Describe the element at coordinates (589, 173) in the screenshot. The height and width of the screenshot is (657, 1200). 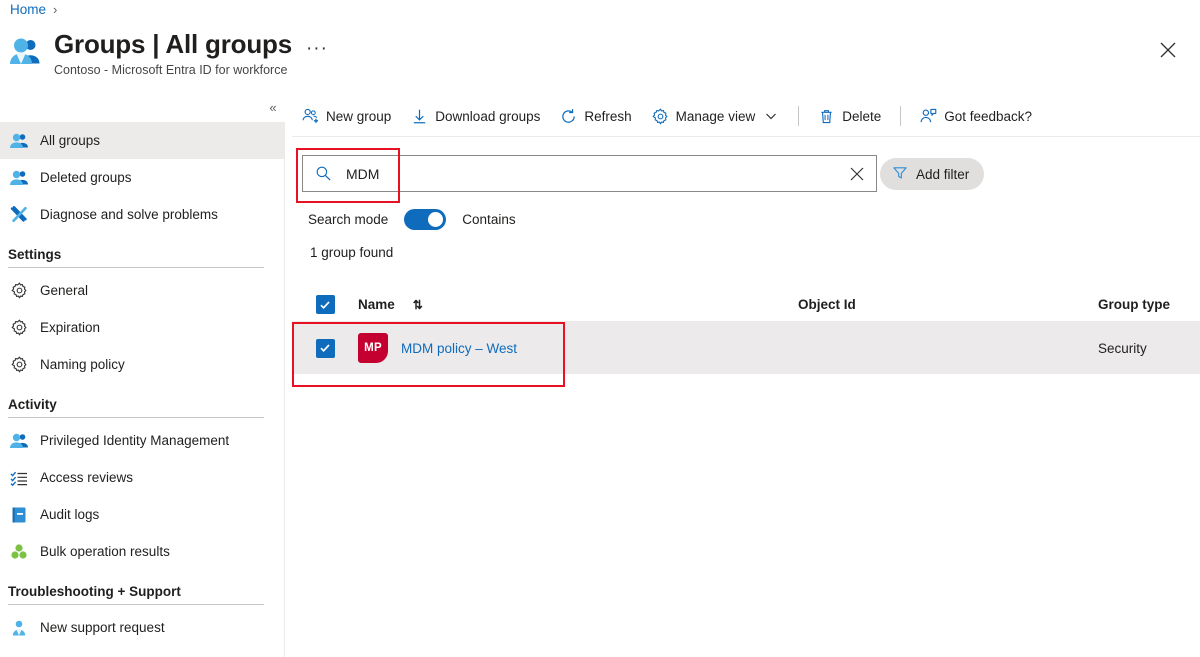
I see `search-input: MDM` at that location.